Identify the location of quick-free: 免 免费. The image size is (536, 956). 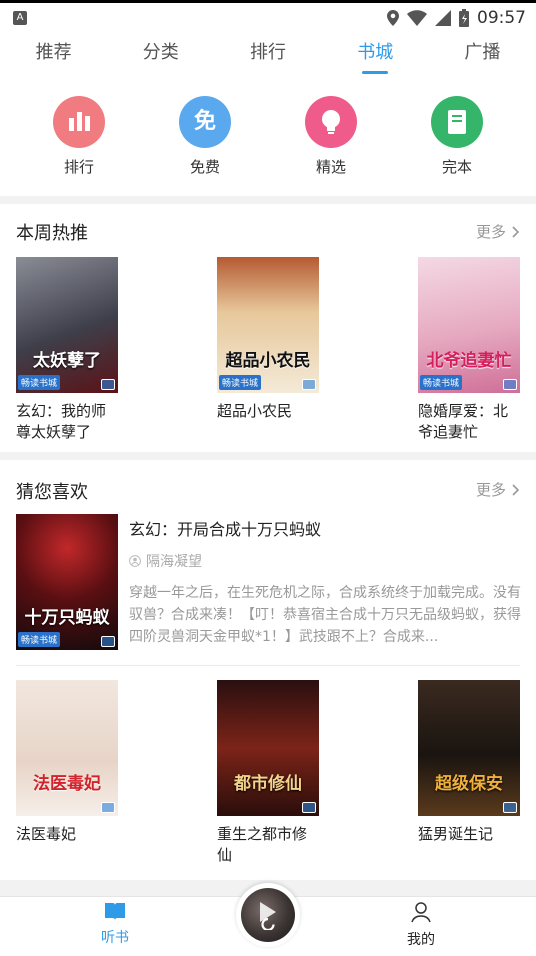
(205, 136).